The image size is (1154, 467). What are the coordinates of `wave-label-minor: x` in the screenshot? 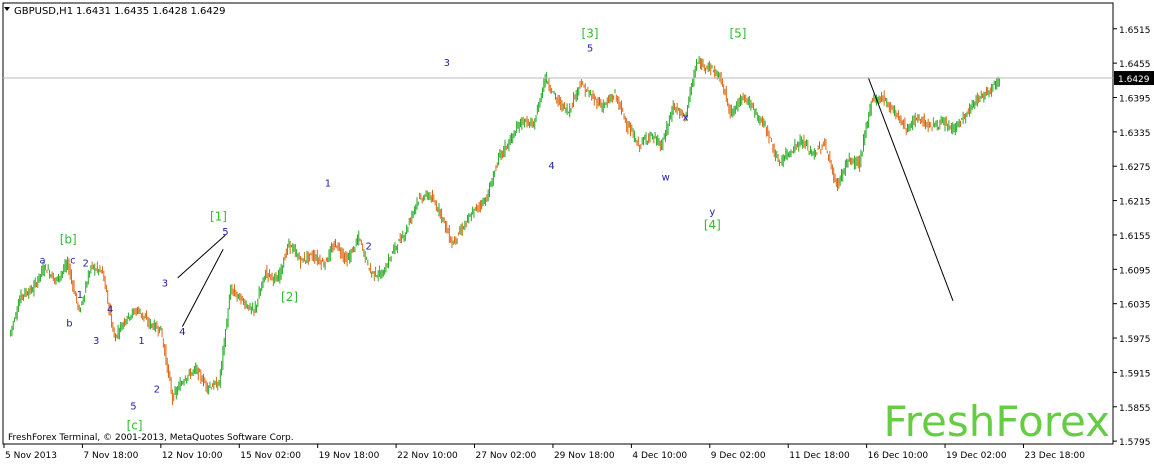 It's located at (686, 117).